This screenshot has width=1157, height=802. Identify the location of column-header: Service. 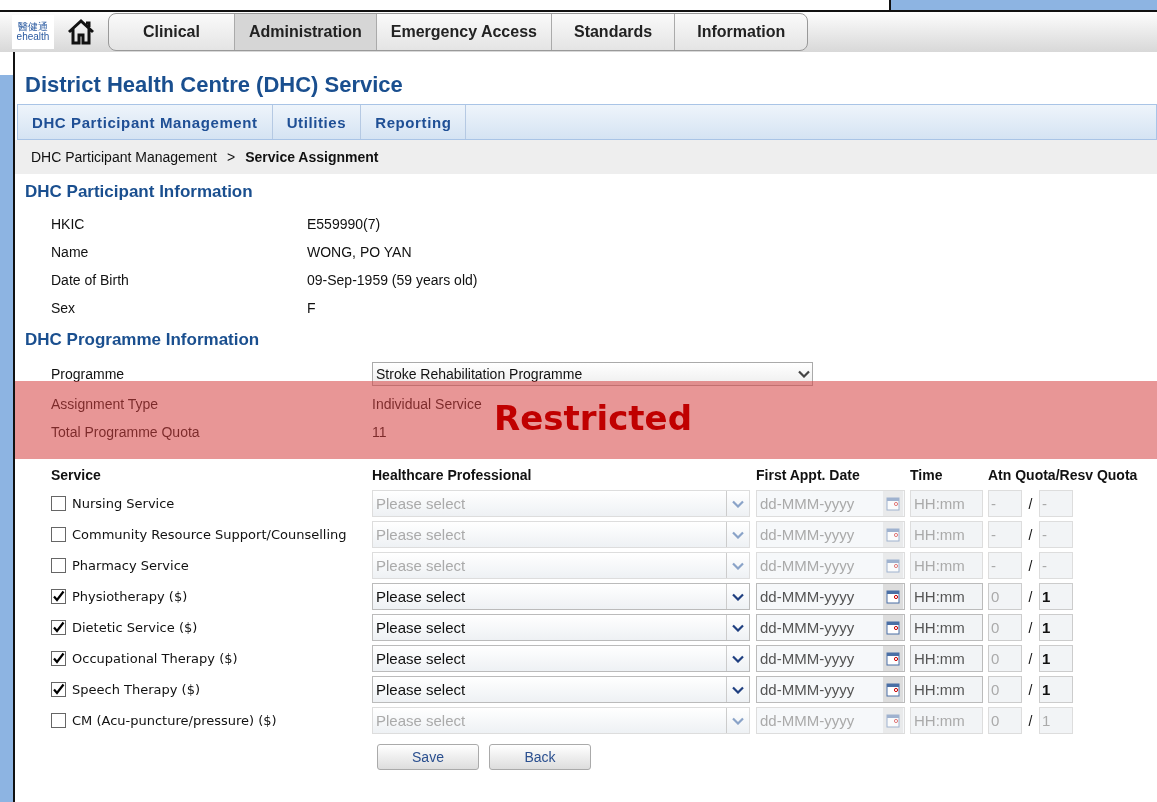
(76, 475).